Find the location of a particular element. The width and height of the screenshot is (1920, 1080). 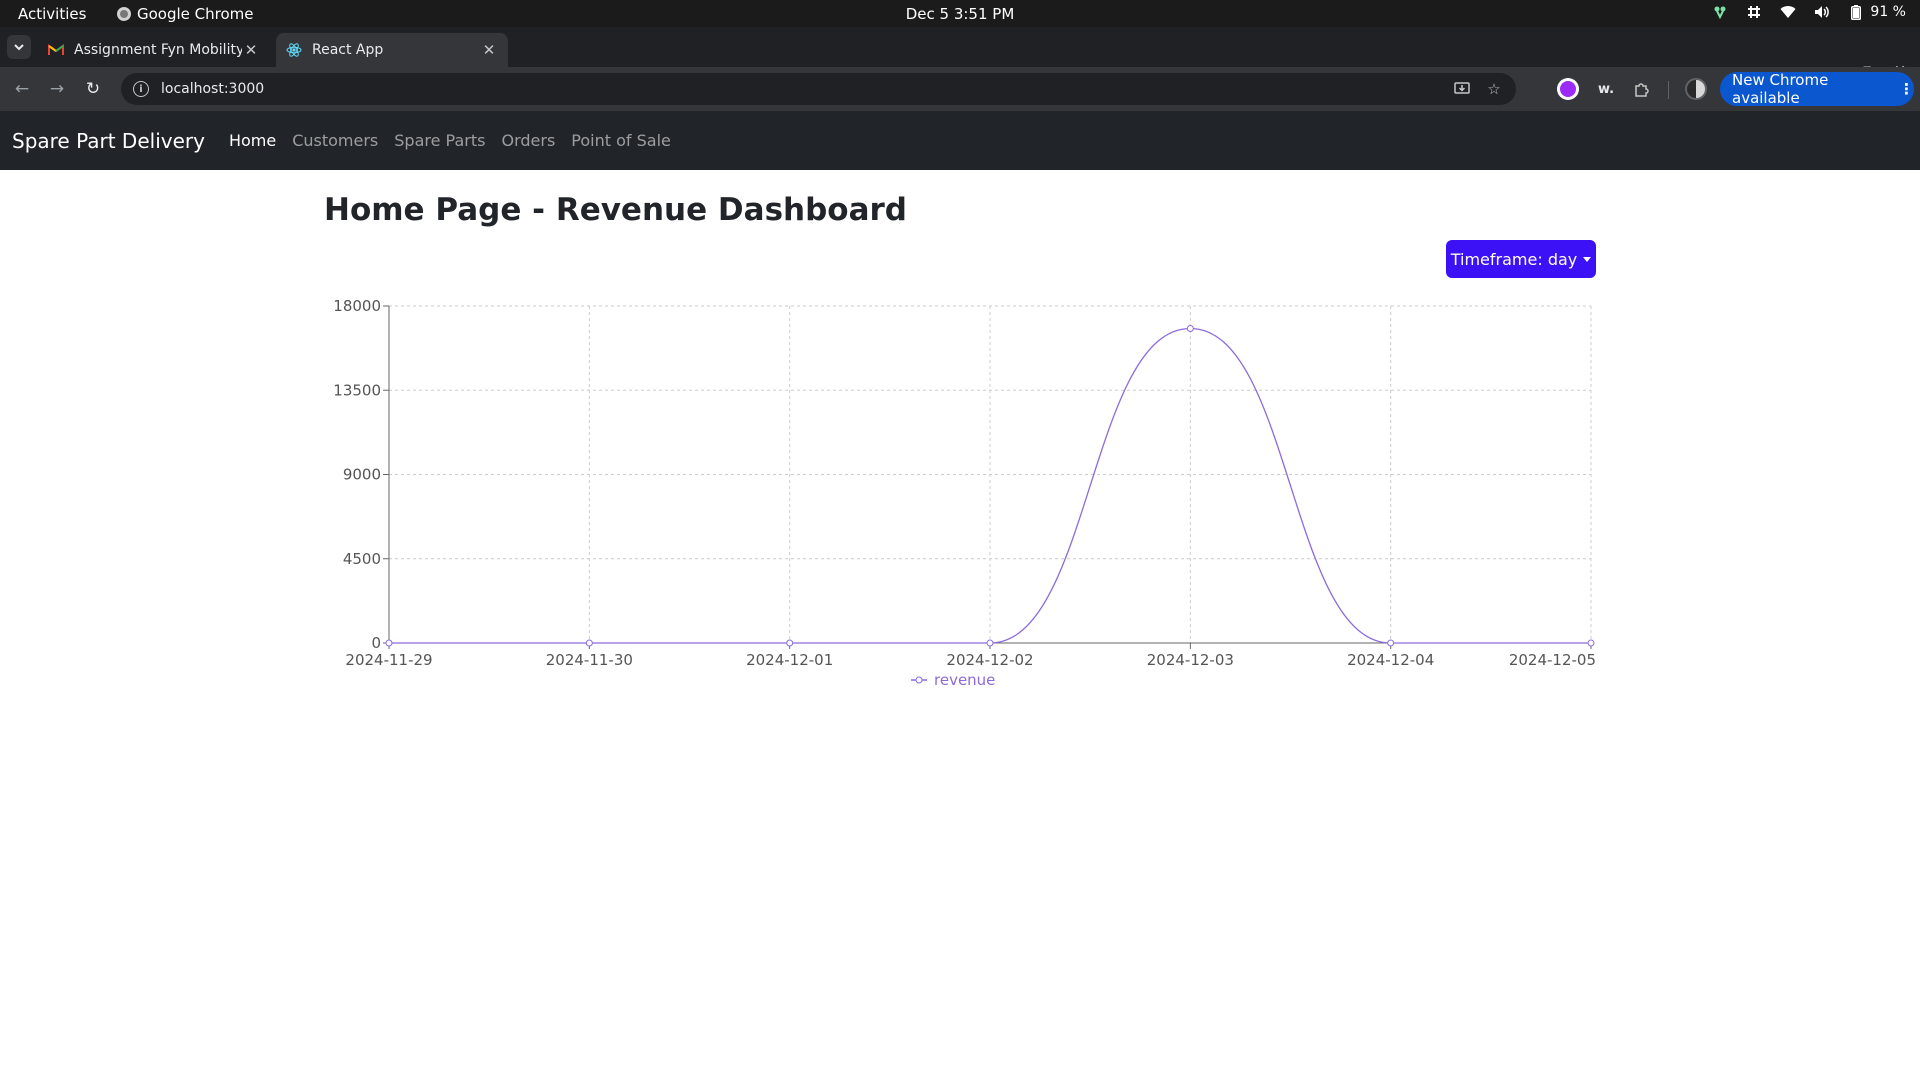

chevron-down-icon is located at coordinates (19, 46).